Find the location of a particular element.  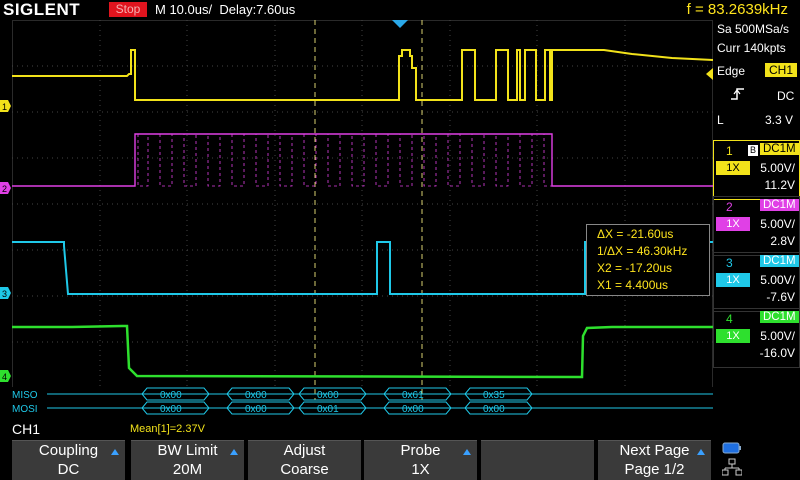

active-channel-label: CH1 is located at coordinates (26, 429).